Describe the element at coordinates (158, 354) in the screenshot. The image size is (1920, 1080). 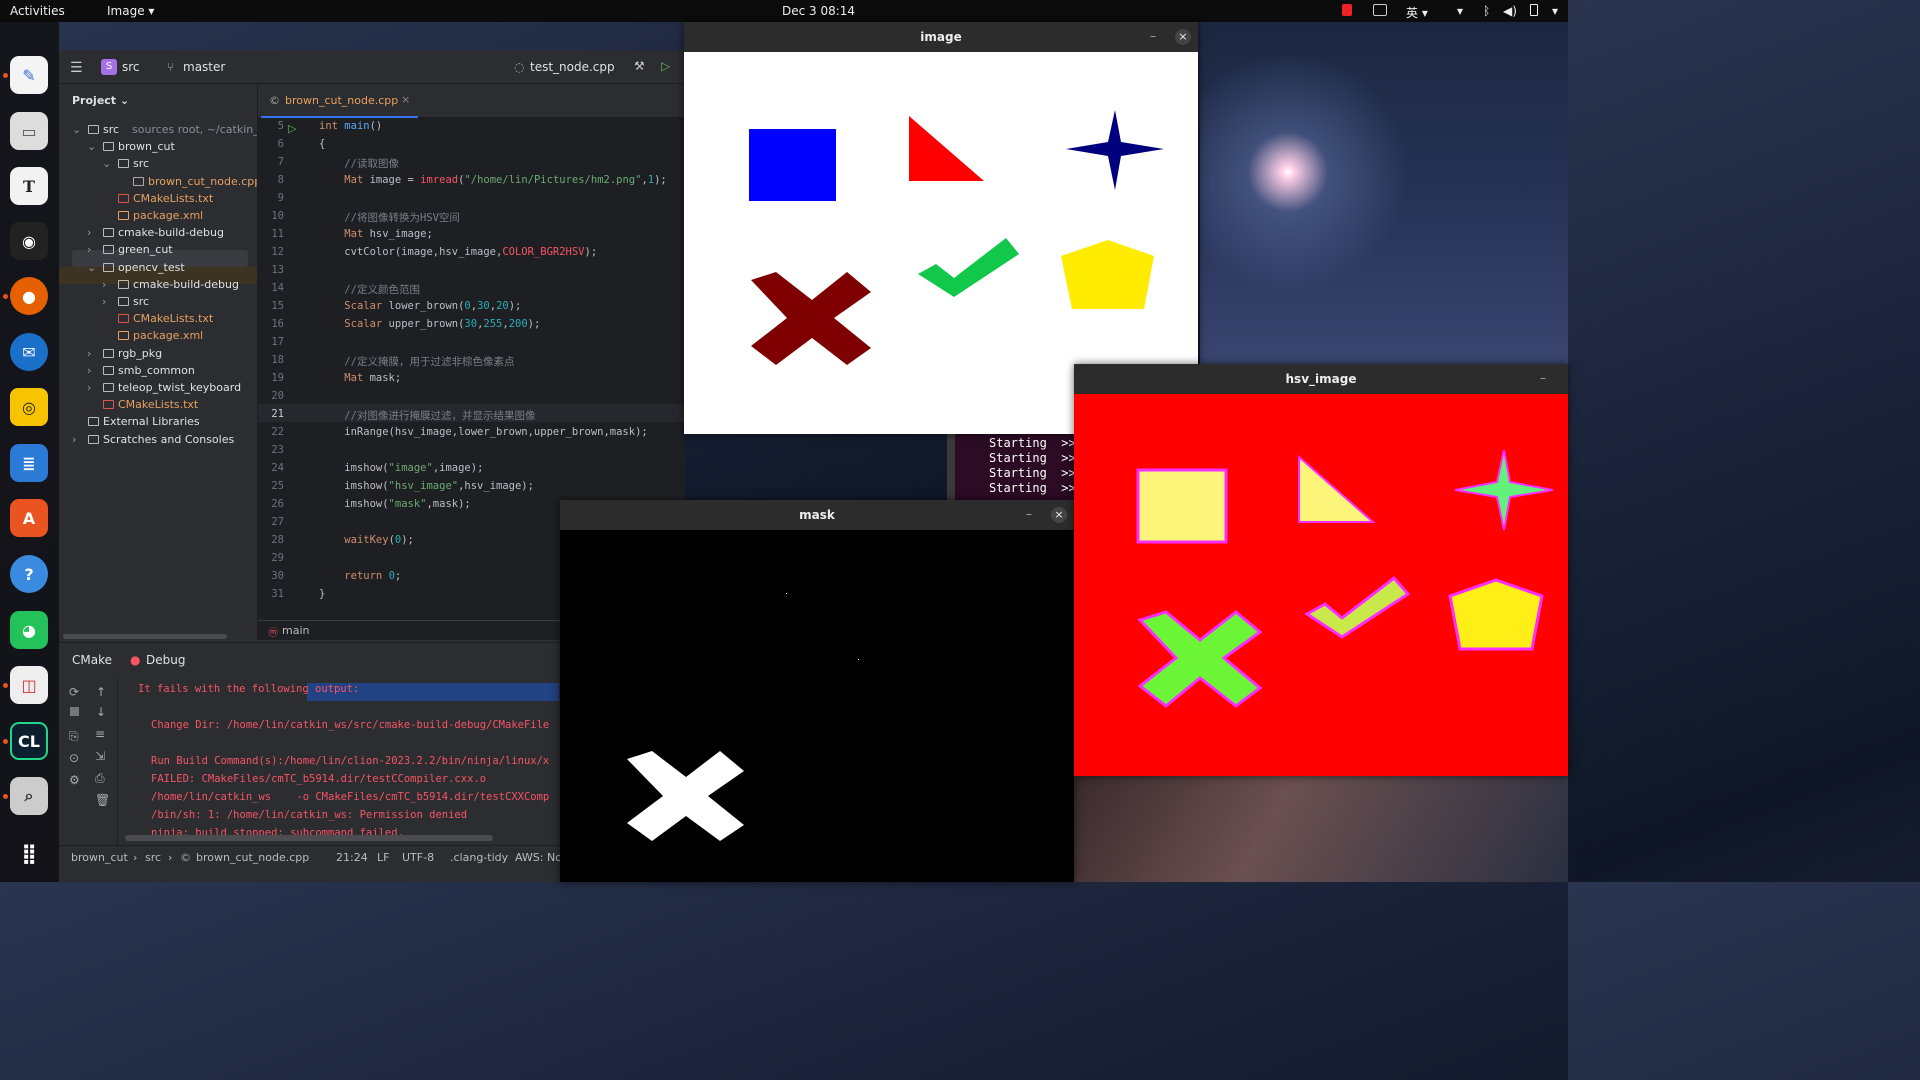
I see `tree-item: › rgb_pkg` at that location.